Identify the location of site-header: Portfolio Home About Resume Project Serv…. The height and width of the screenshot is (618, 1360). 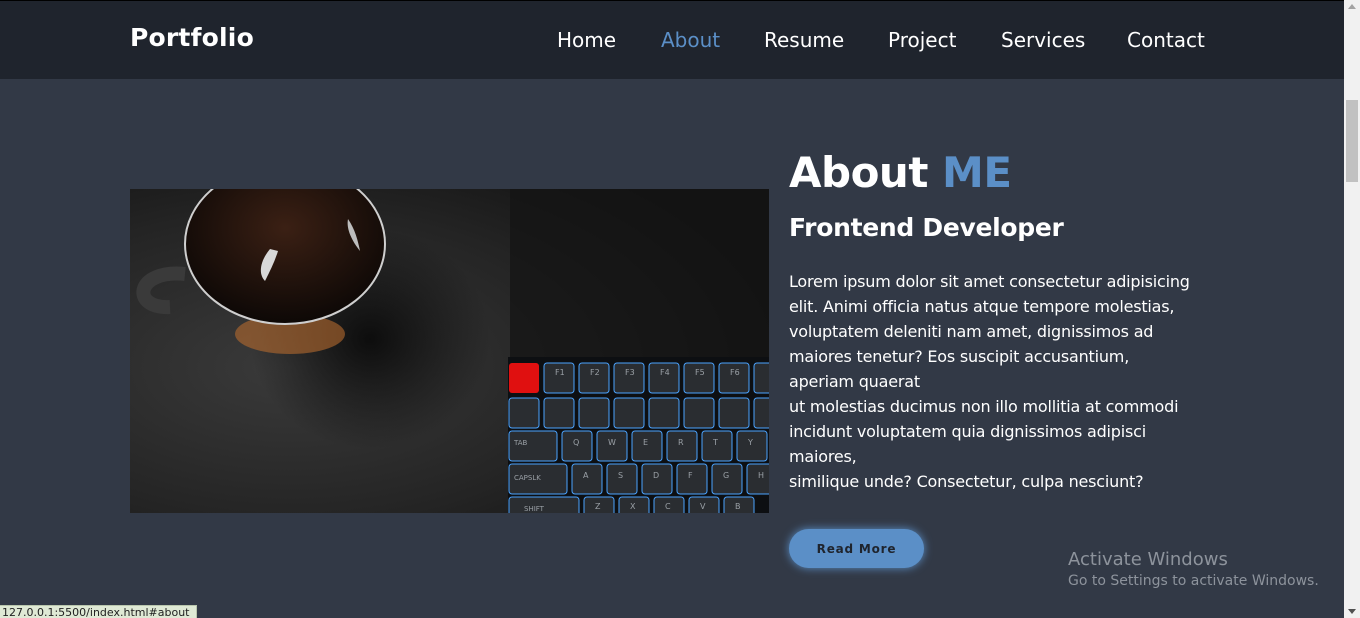
(672, 39).